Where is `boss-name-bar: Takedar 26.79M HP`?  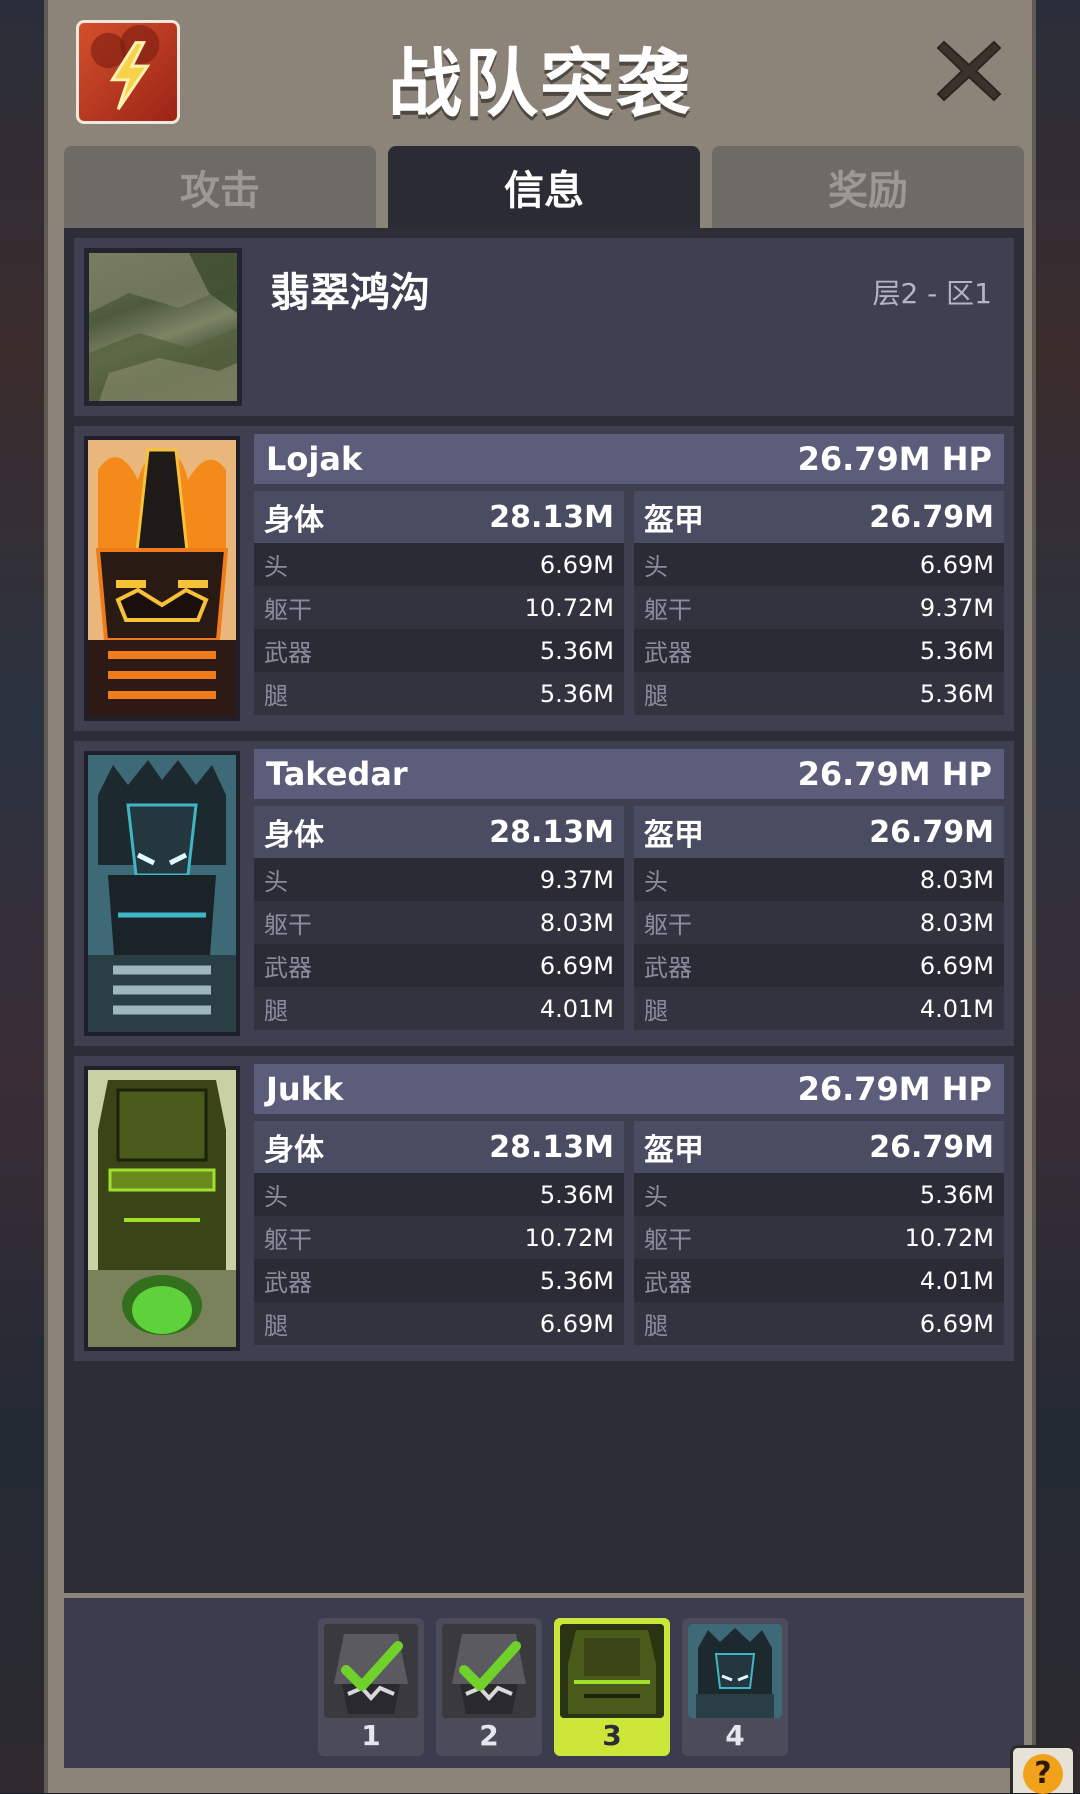
boss-name-bar: Takedar 26.79M HP is located at coordinates (629, 774).